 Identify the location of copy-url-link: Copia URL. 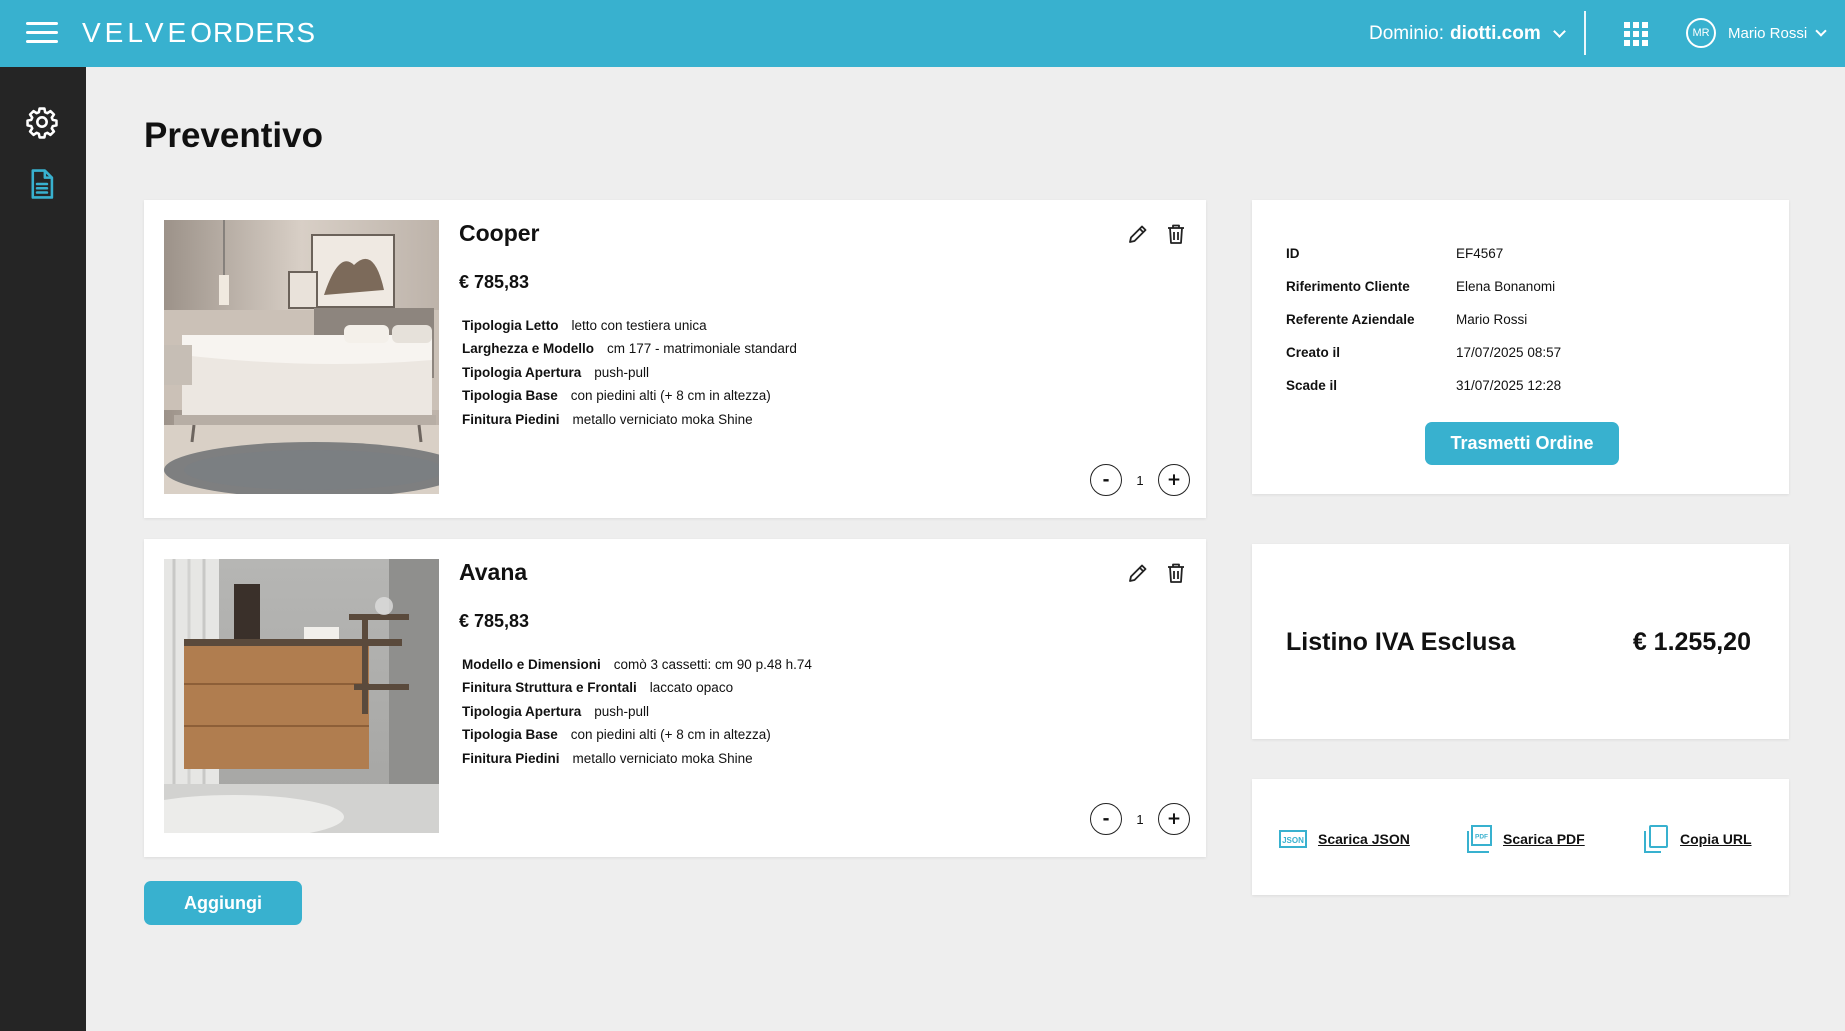
(1696, 839).